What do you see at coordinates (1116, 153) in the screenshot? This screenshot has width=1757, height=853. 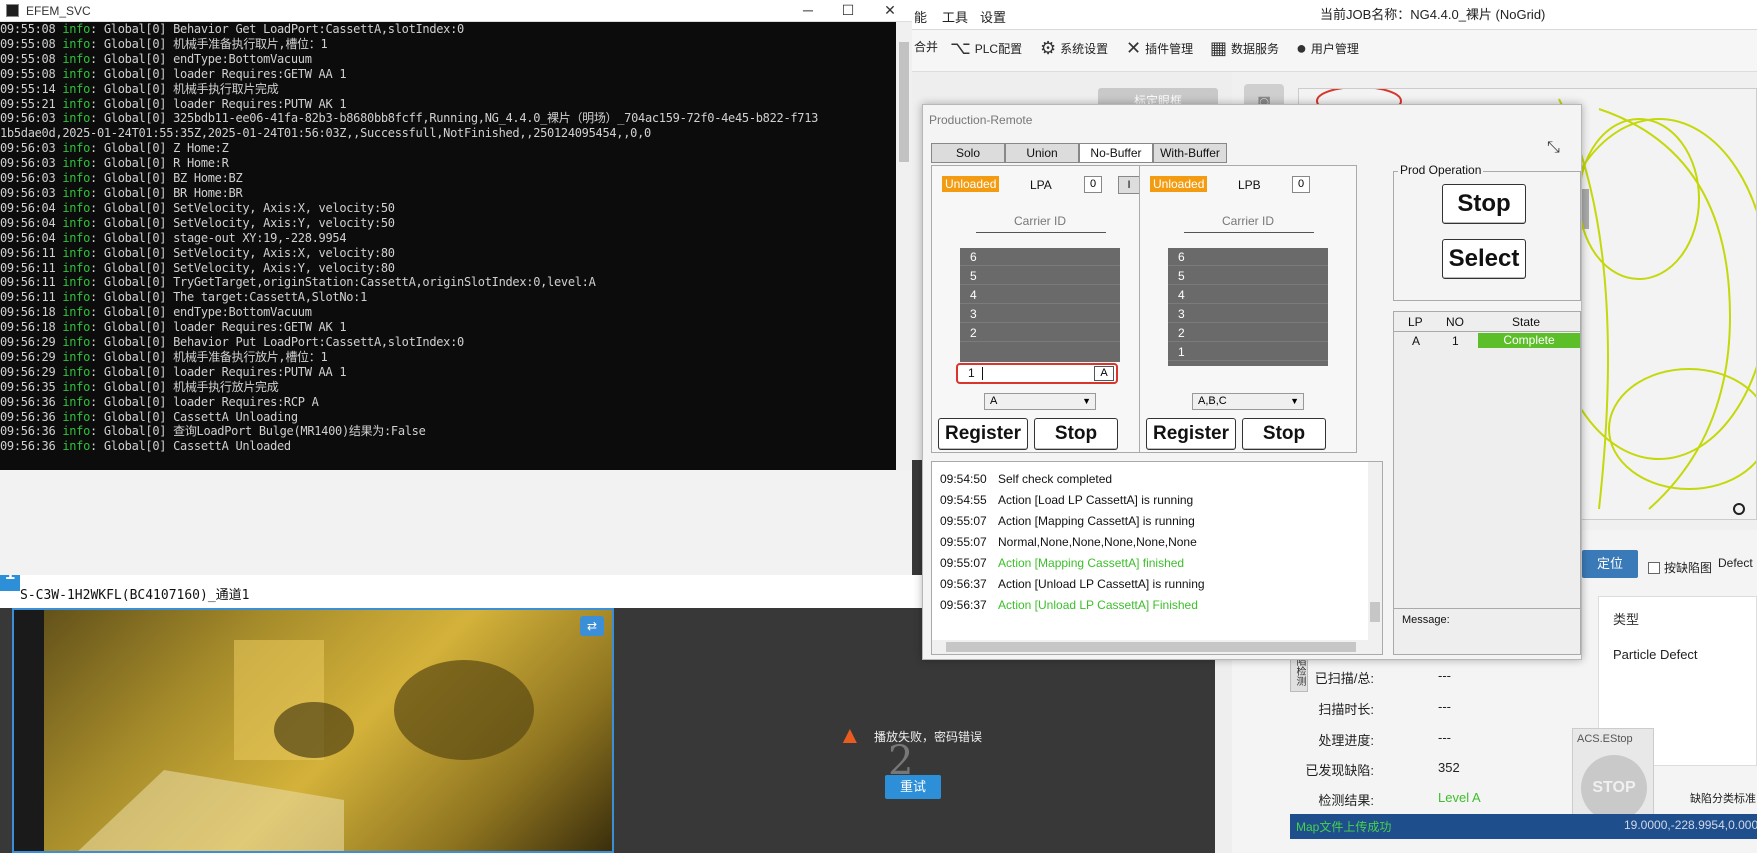 I see `tab-no-buffer: No-Buffer` at bounding box center [1116, 153].